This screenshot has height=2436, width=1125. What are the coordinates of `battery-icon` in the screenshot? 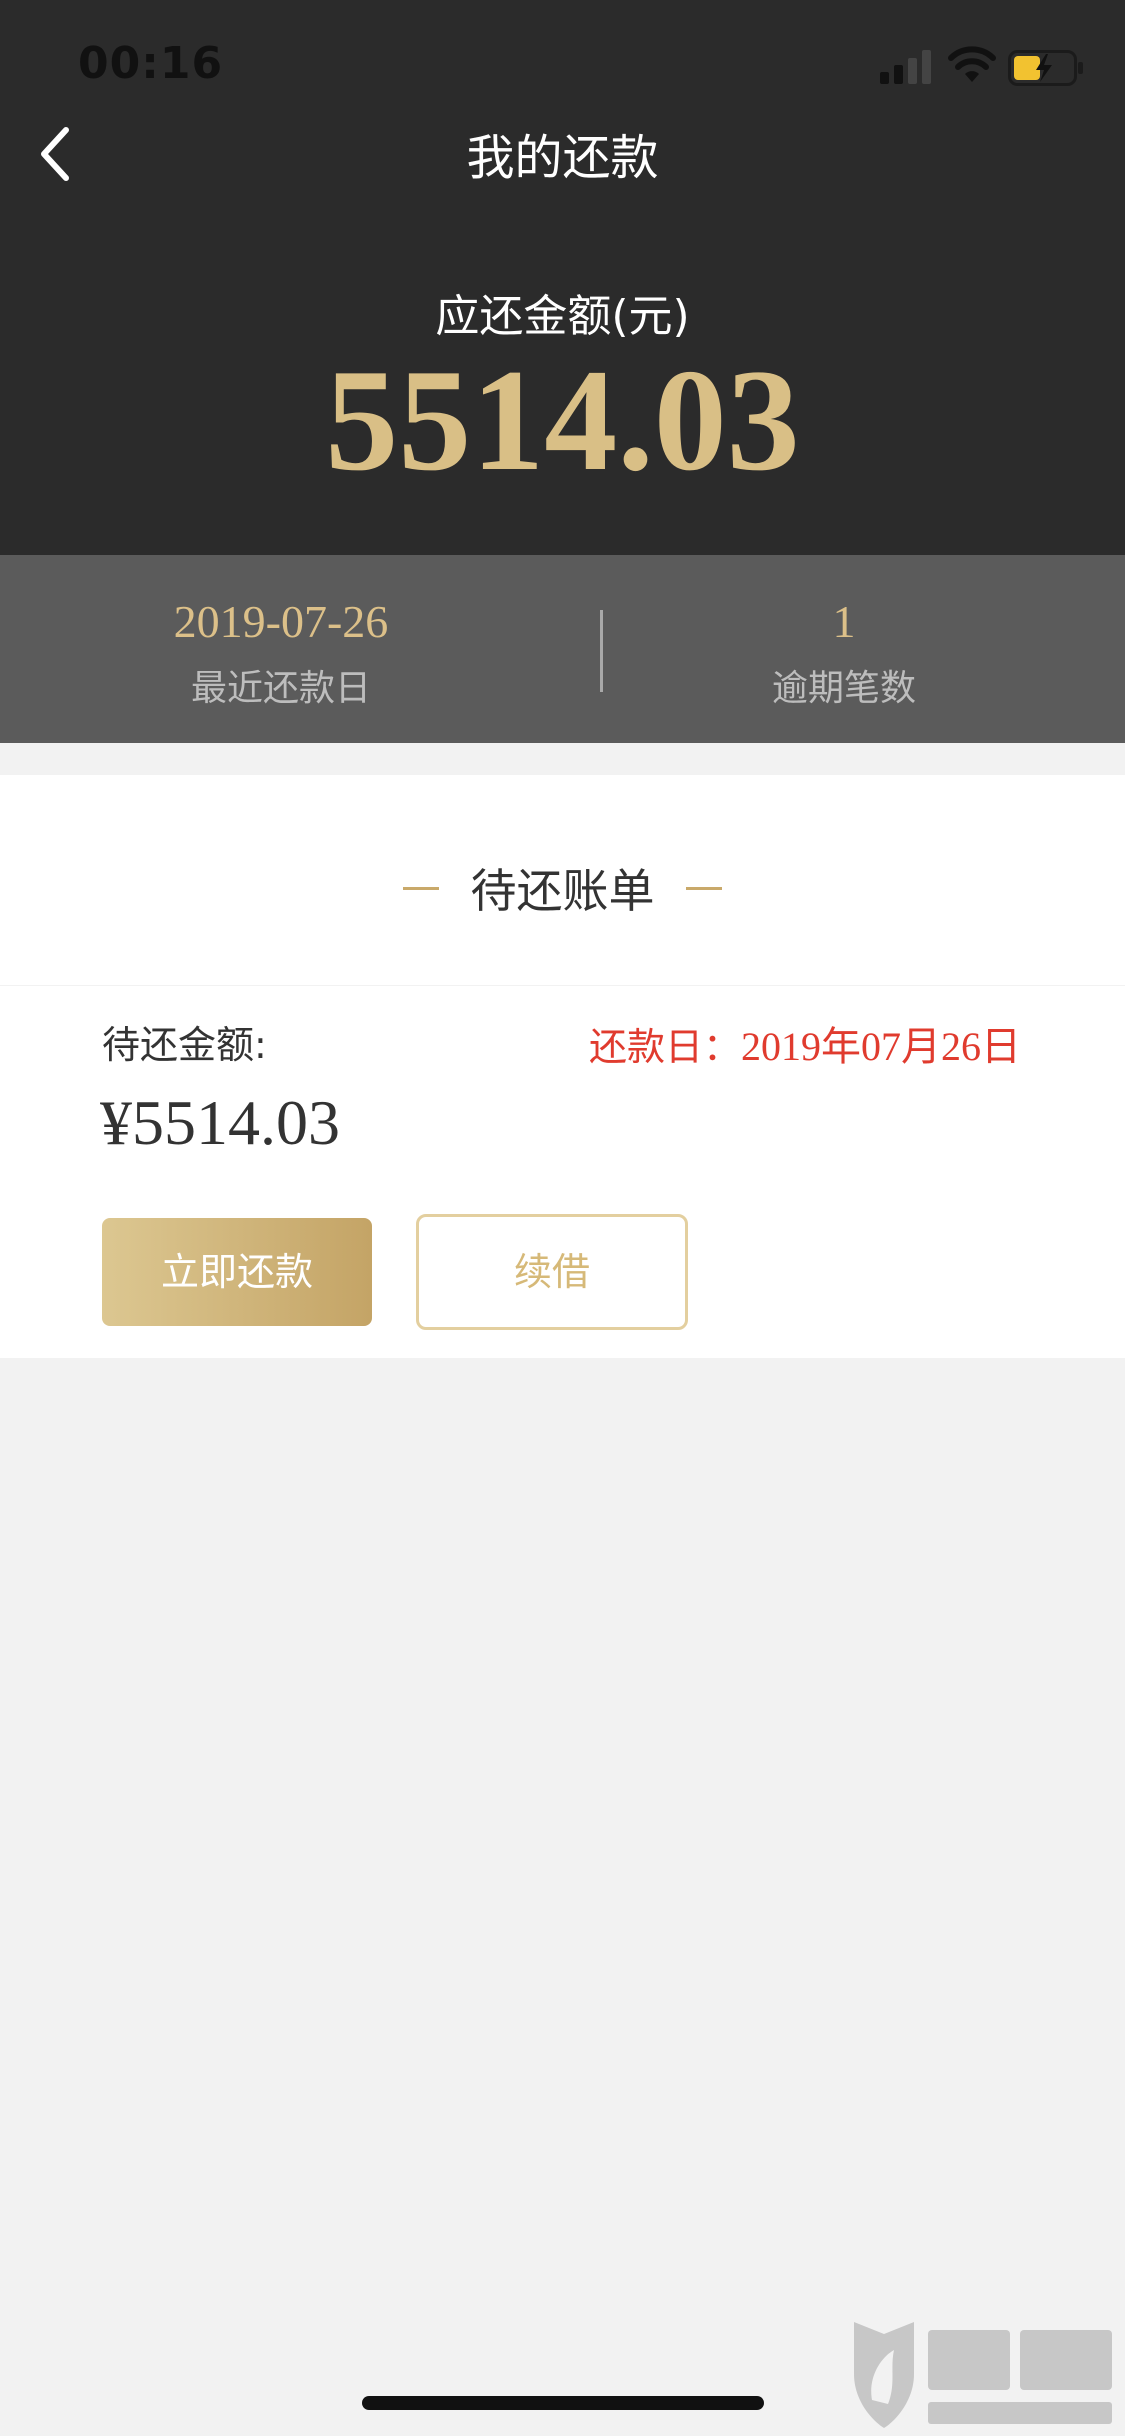 It's located at (1045, 68).